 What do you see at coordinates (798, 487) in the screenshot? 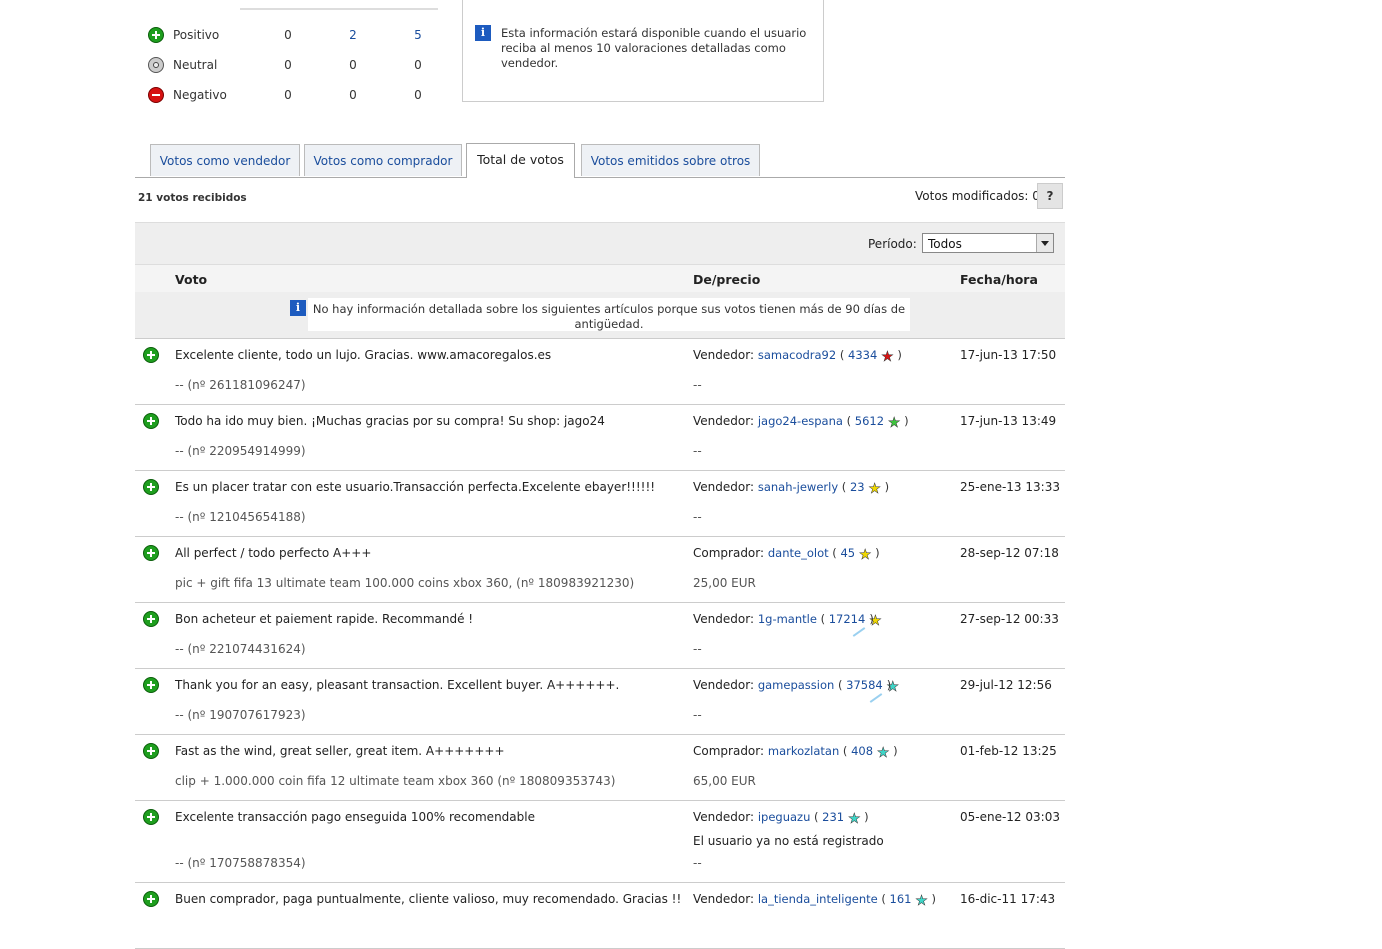
I see `user-link: sanah-jewerly` at bounding box center [798, 487].